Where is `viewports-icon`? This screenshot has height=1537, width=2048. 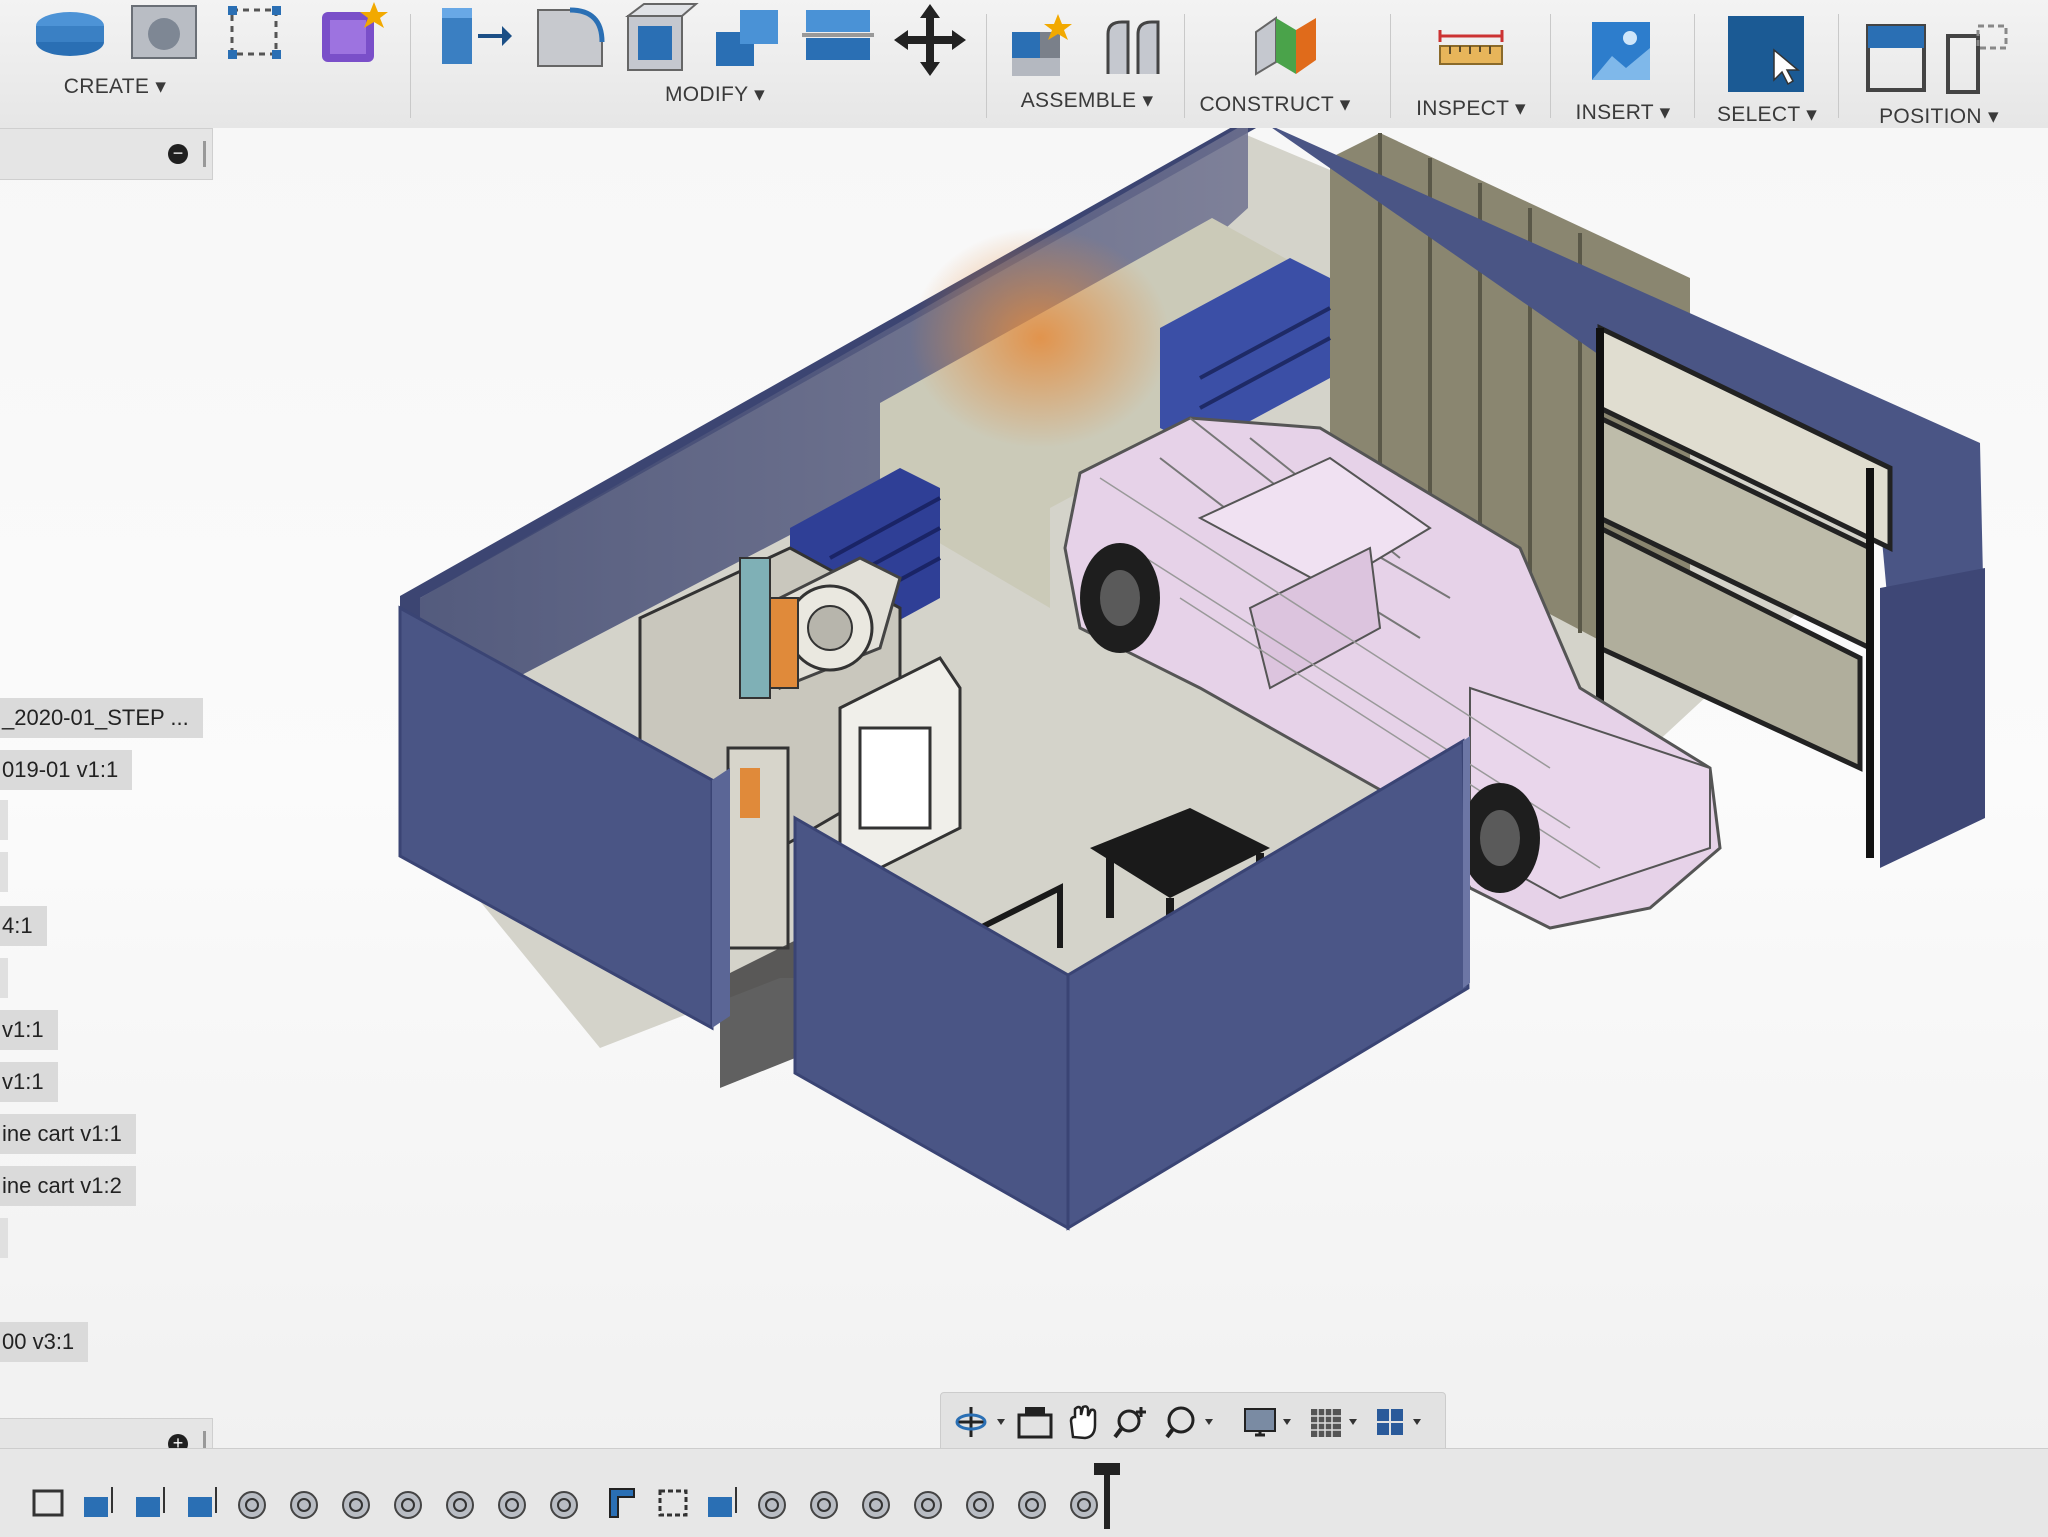
viewports-icon is located at coordinates (1402, 1424).